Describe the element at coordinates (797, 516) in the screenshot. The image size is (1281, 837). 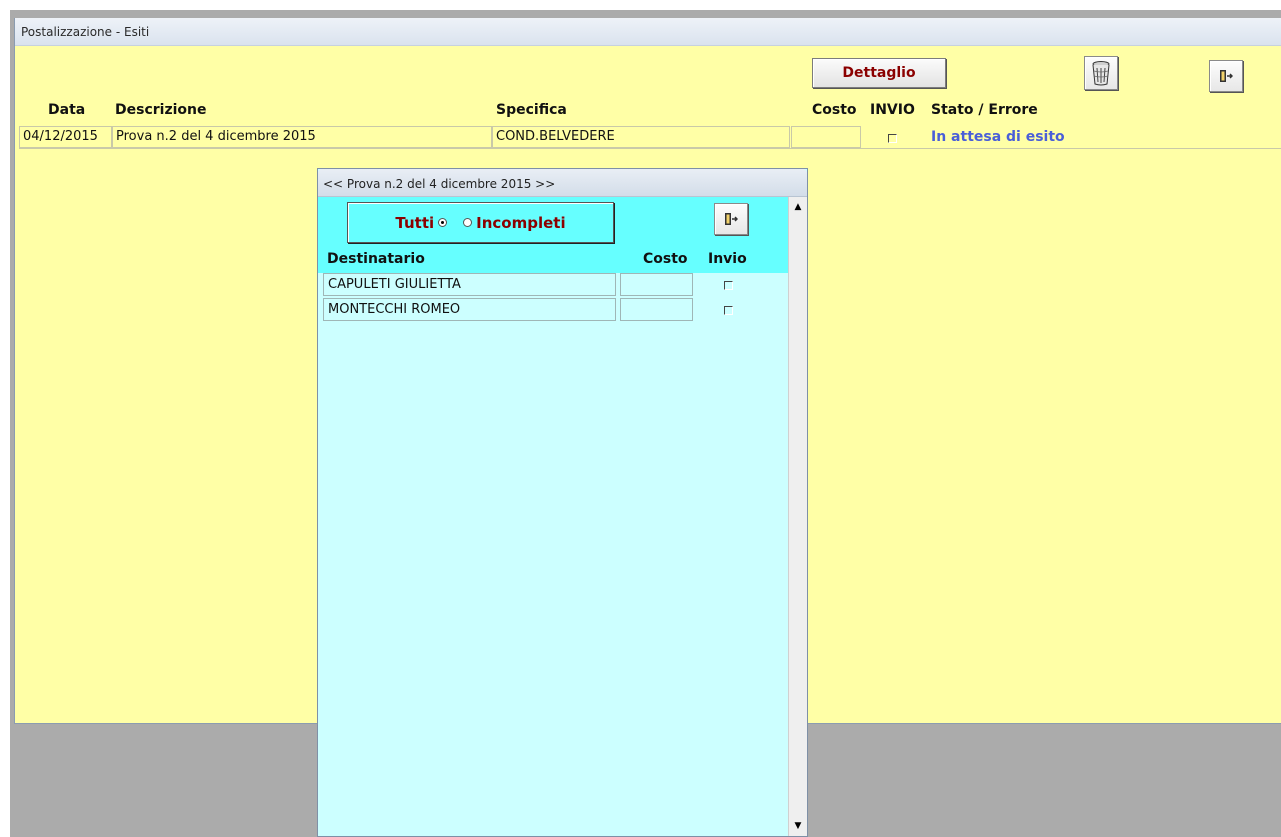
I see `popup-scrollbar: ▲ ▼` at that location.